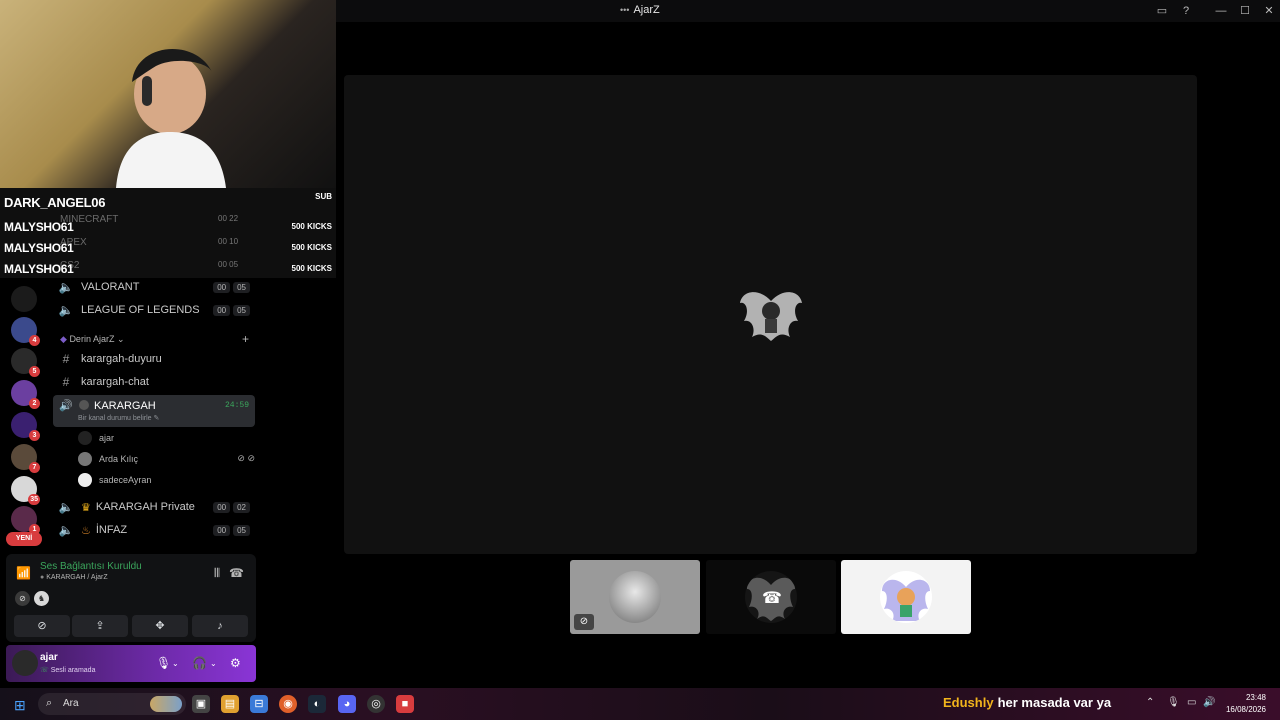 The height and width of the screenshot is (720, 1280). Describe the element at coordinates (160, 626) in the screenshot. I see `activities-button: ✥` at that location.